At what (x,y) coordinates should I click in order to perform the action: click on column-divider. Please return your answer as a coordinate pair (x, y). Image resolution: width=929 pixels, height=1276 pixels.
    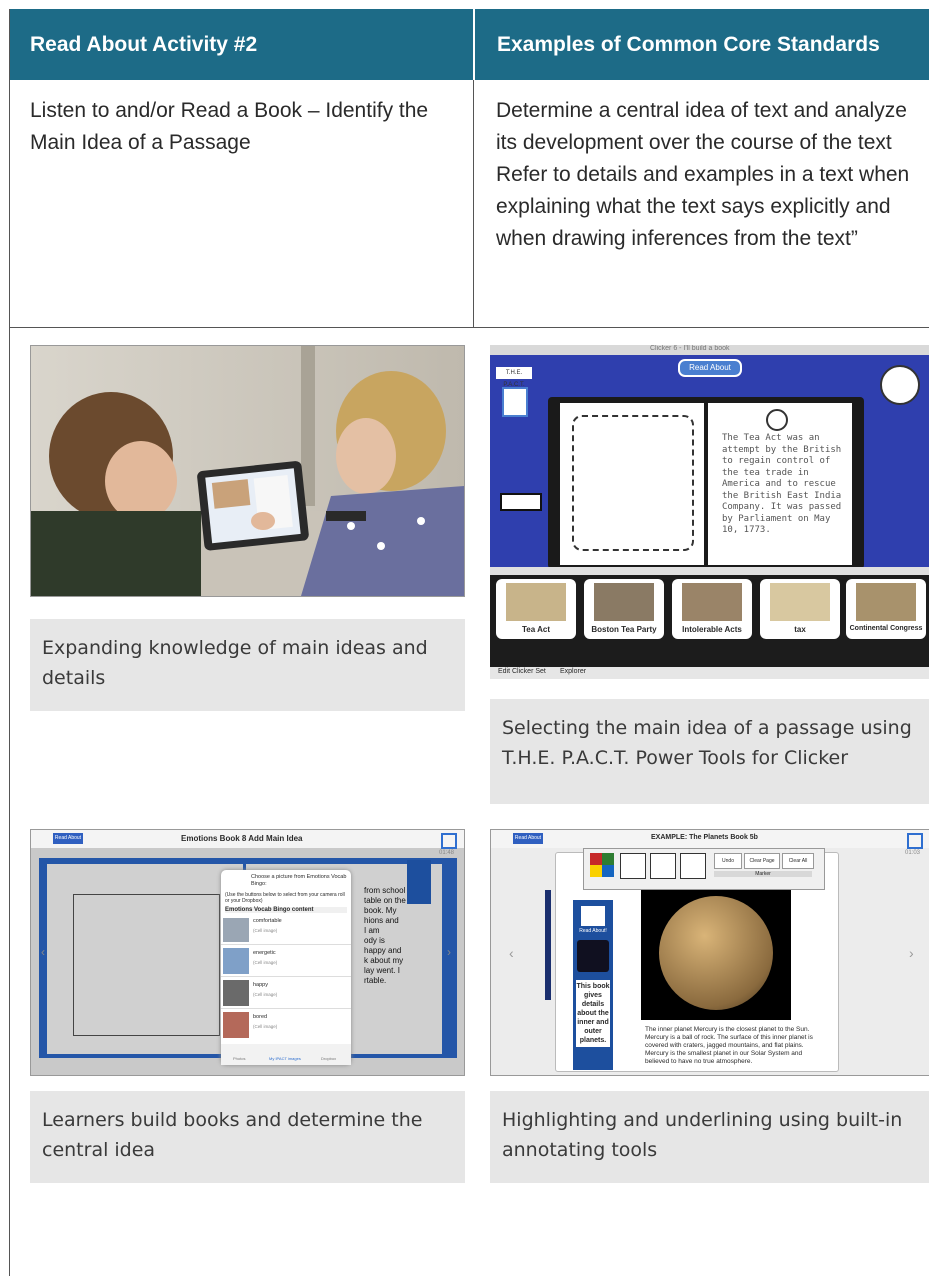
    Looking at the image, I should click on (473, 204).